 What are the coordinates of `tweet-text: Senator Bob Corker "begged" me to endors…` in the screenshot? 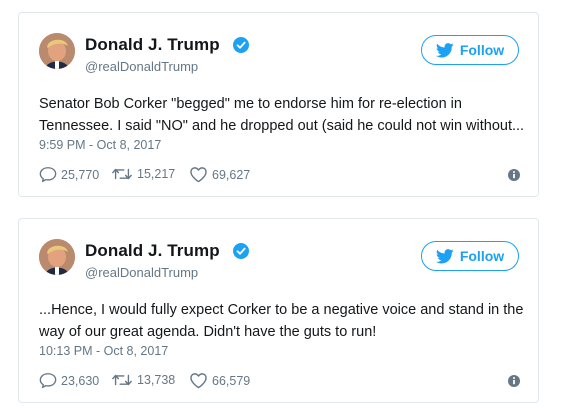 It's located at (282, 115).